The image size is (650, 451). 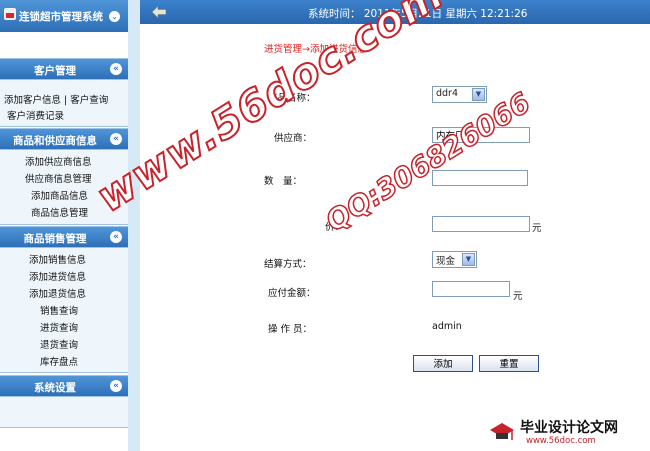 I want to click on watermark-corner: 毕业设计论文网 www.56doc.com, so click(x=564, y=432).